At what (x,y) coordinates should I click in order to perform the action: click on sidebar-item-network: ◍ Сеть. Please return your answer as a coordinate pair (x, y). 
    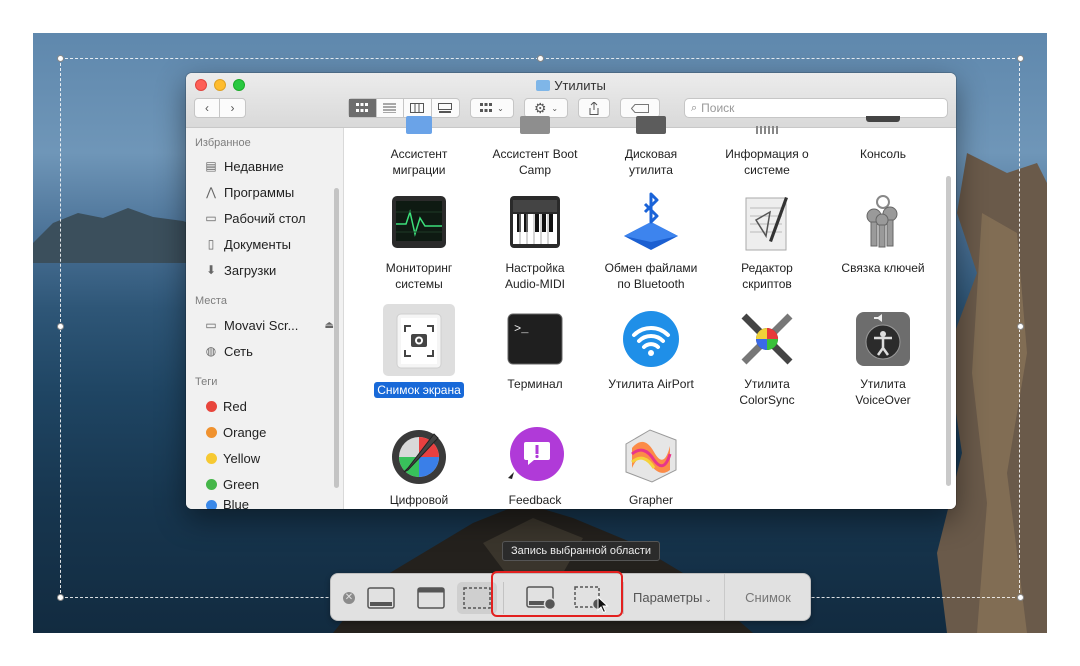
    Looking at the image, I should click on (269, 351).